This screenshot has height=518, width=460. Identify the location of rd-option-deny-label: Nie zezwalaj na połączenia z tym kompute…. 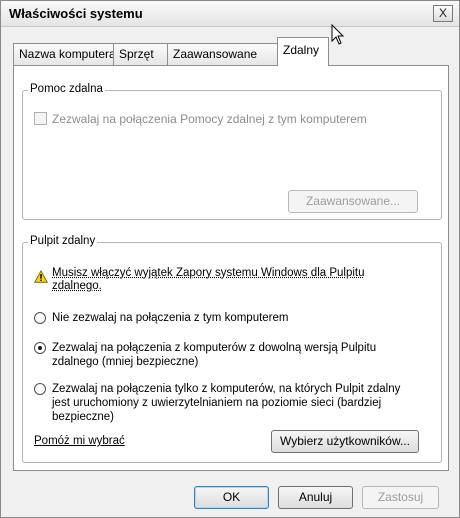
(170, 318).